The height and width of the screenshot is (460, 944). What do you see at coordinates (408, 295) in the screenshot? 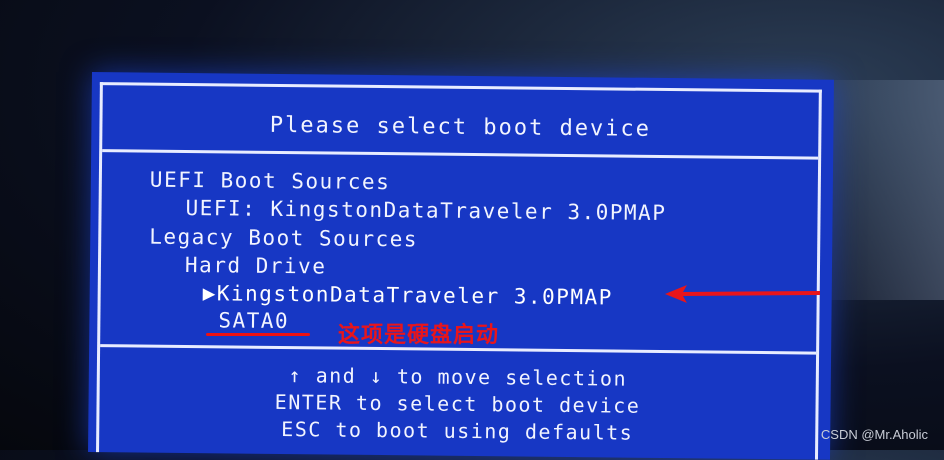
I see `boot-option-legacy-kingston: ▶KingstonDataTraveler 3.0PMAP` at bounding box center [408, 295].